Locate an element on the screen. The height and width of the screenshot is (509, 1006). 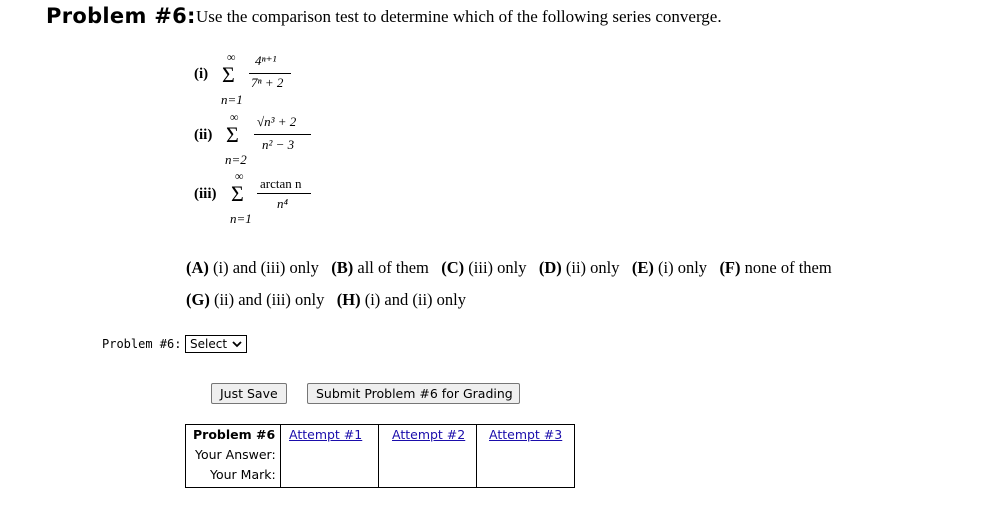
series-iii-sigma: Σ is located at coordinates (237, 193).